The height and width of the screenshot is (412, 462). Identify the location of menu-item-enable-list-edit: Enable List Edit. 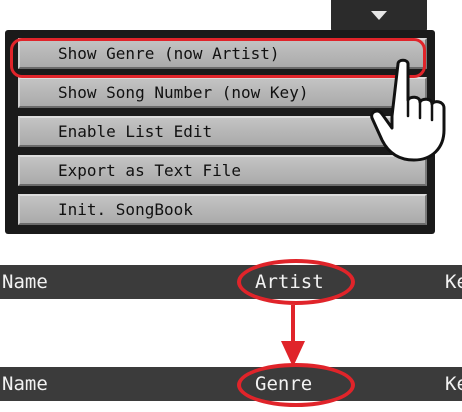
(222, 131).